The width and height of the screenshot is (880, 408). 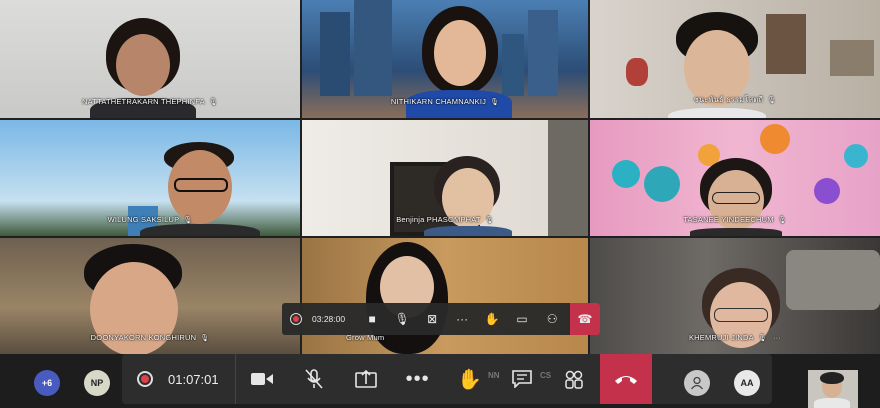 I want to click on avatar-ghost: CS, so click(x=546, y=375).